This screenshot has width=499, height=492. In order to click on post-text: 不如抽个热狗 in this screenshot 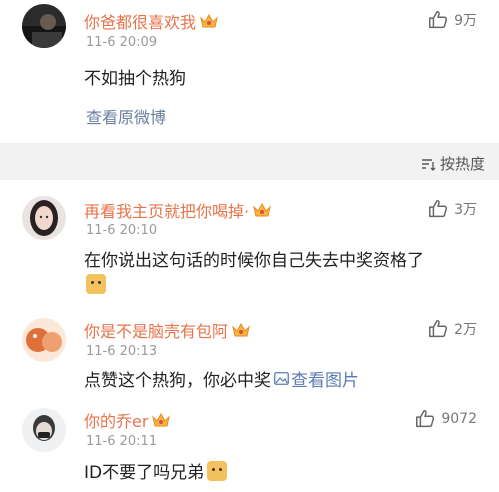, I will do `click(135, 79)`.